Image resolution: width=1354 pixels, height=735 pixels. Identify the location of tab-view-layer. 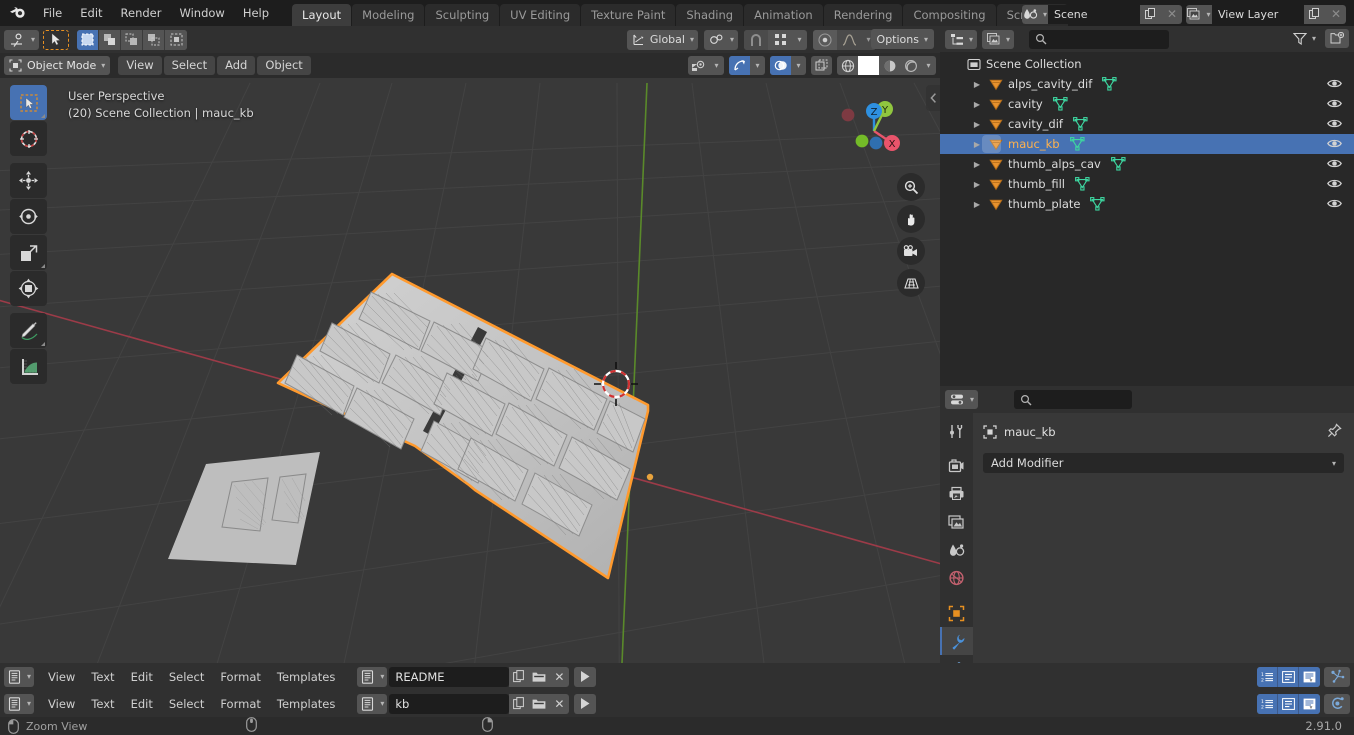
(956, 522).